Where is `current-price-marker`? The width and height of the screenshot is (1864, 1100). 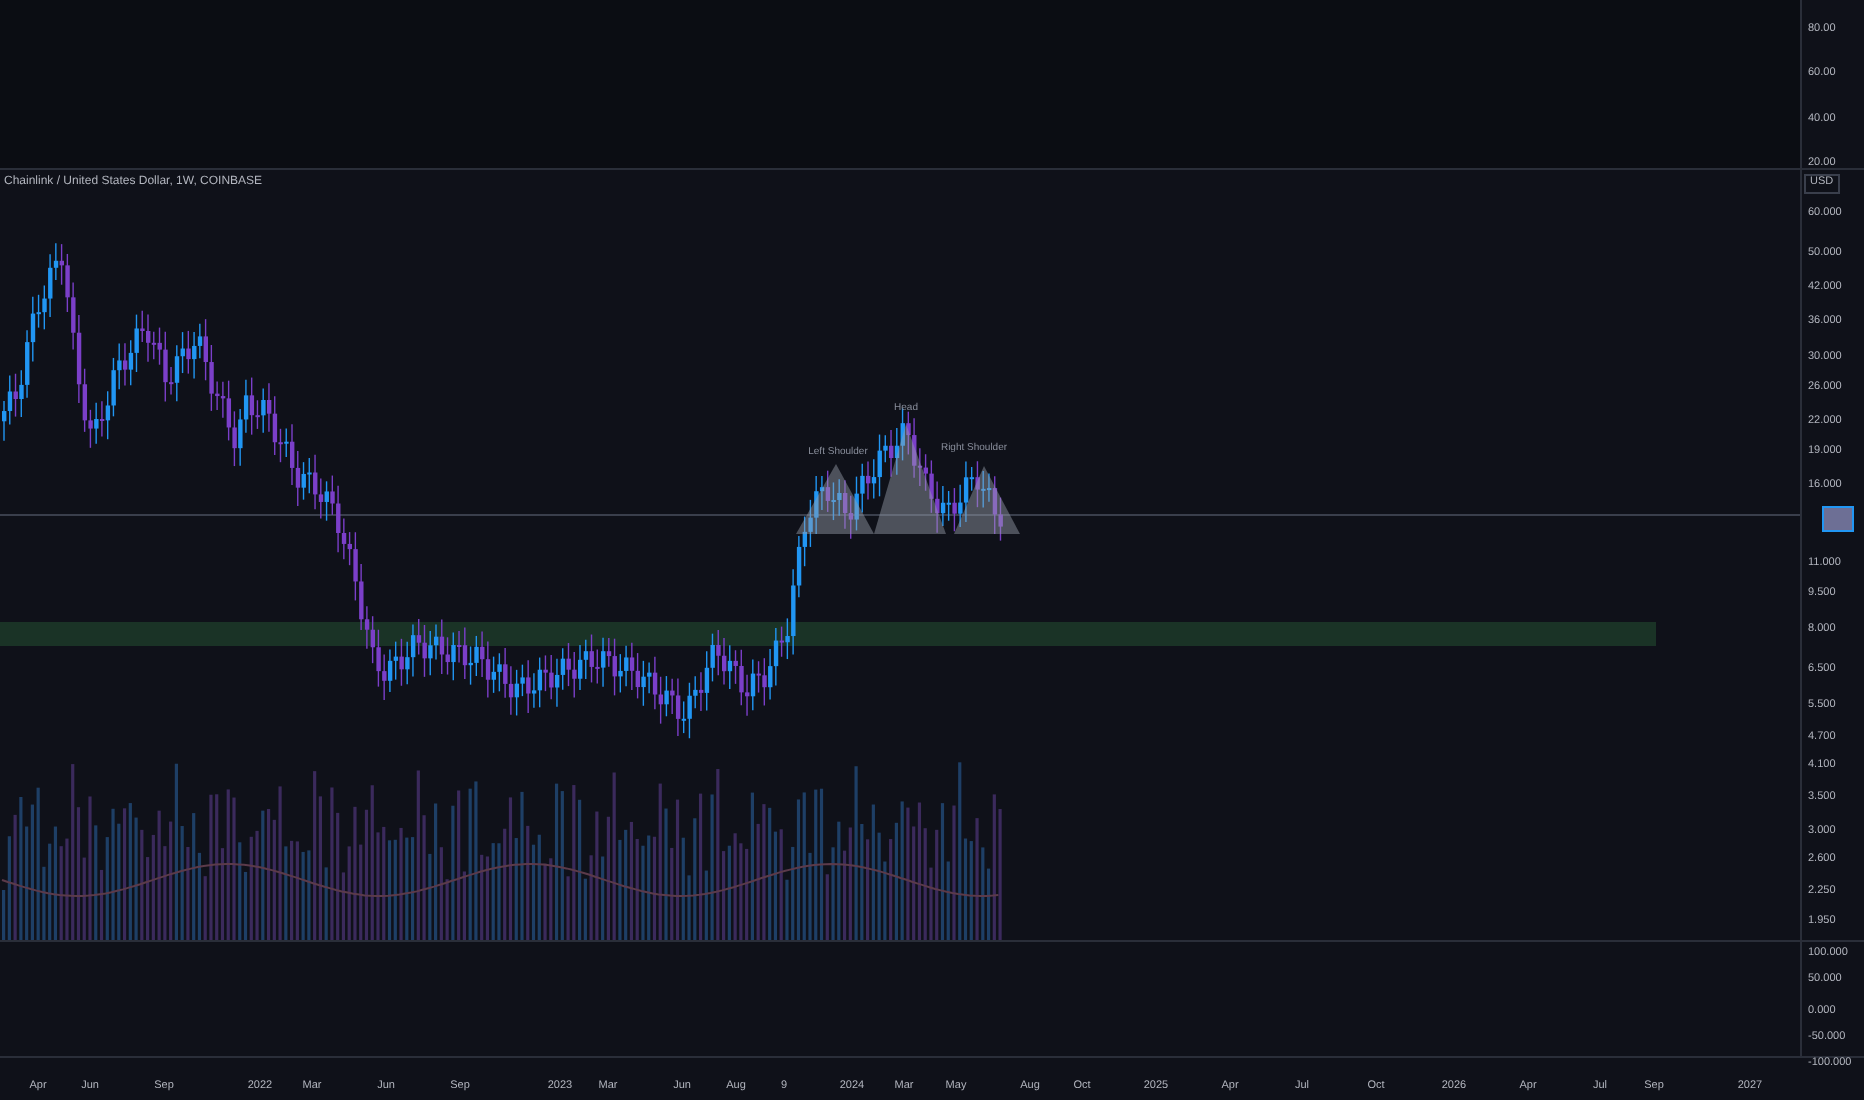
current-price-marker is located at coordinates (1838, 519).